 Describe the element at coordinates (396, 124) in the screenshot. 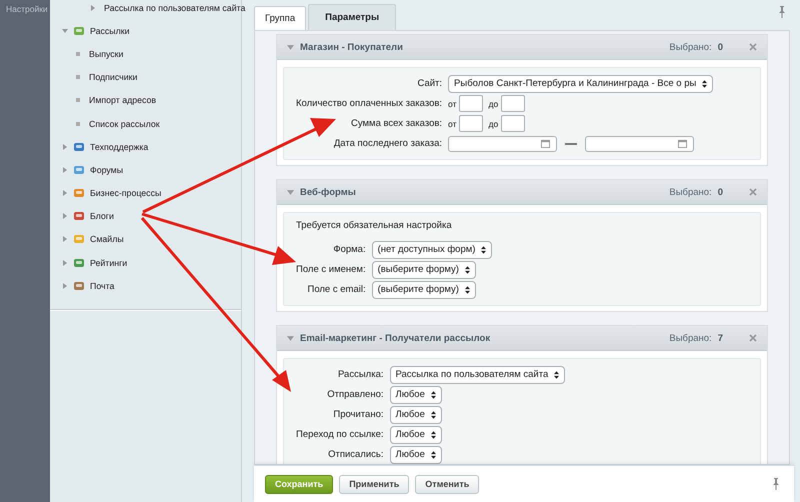

I see `field-label: Сумма всех заказов:` at that location.